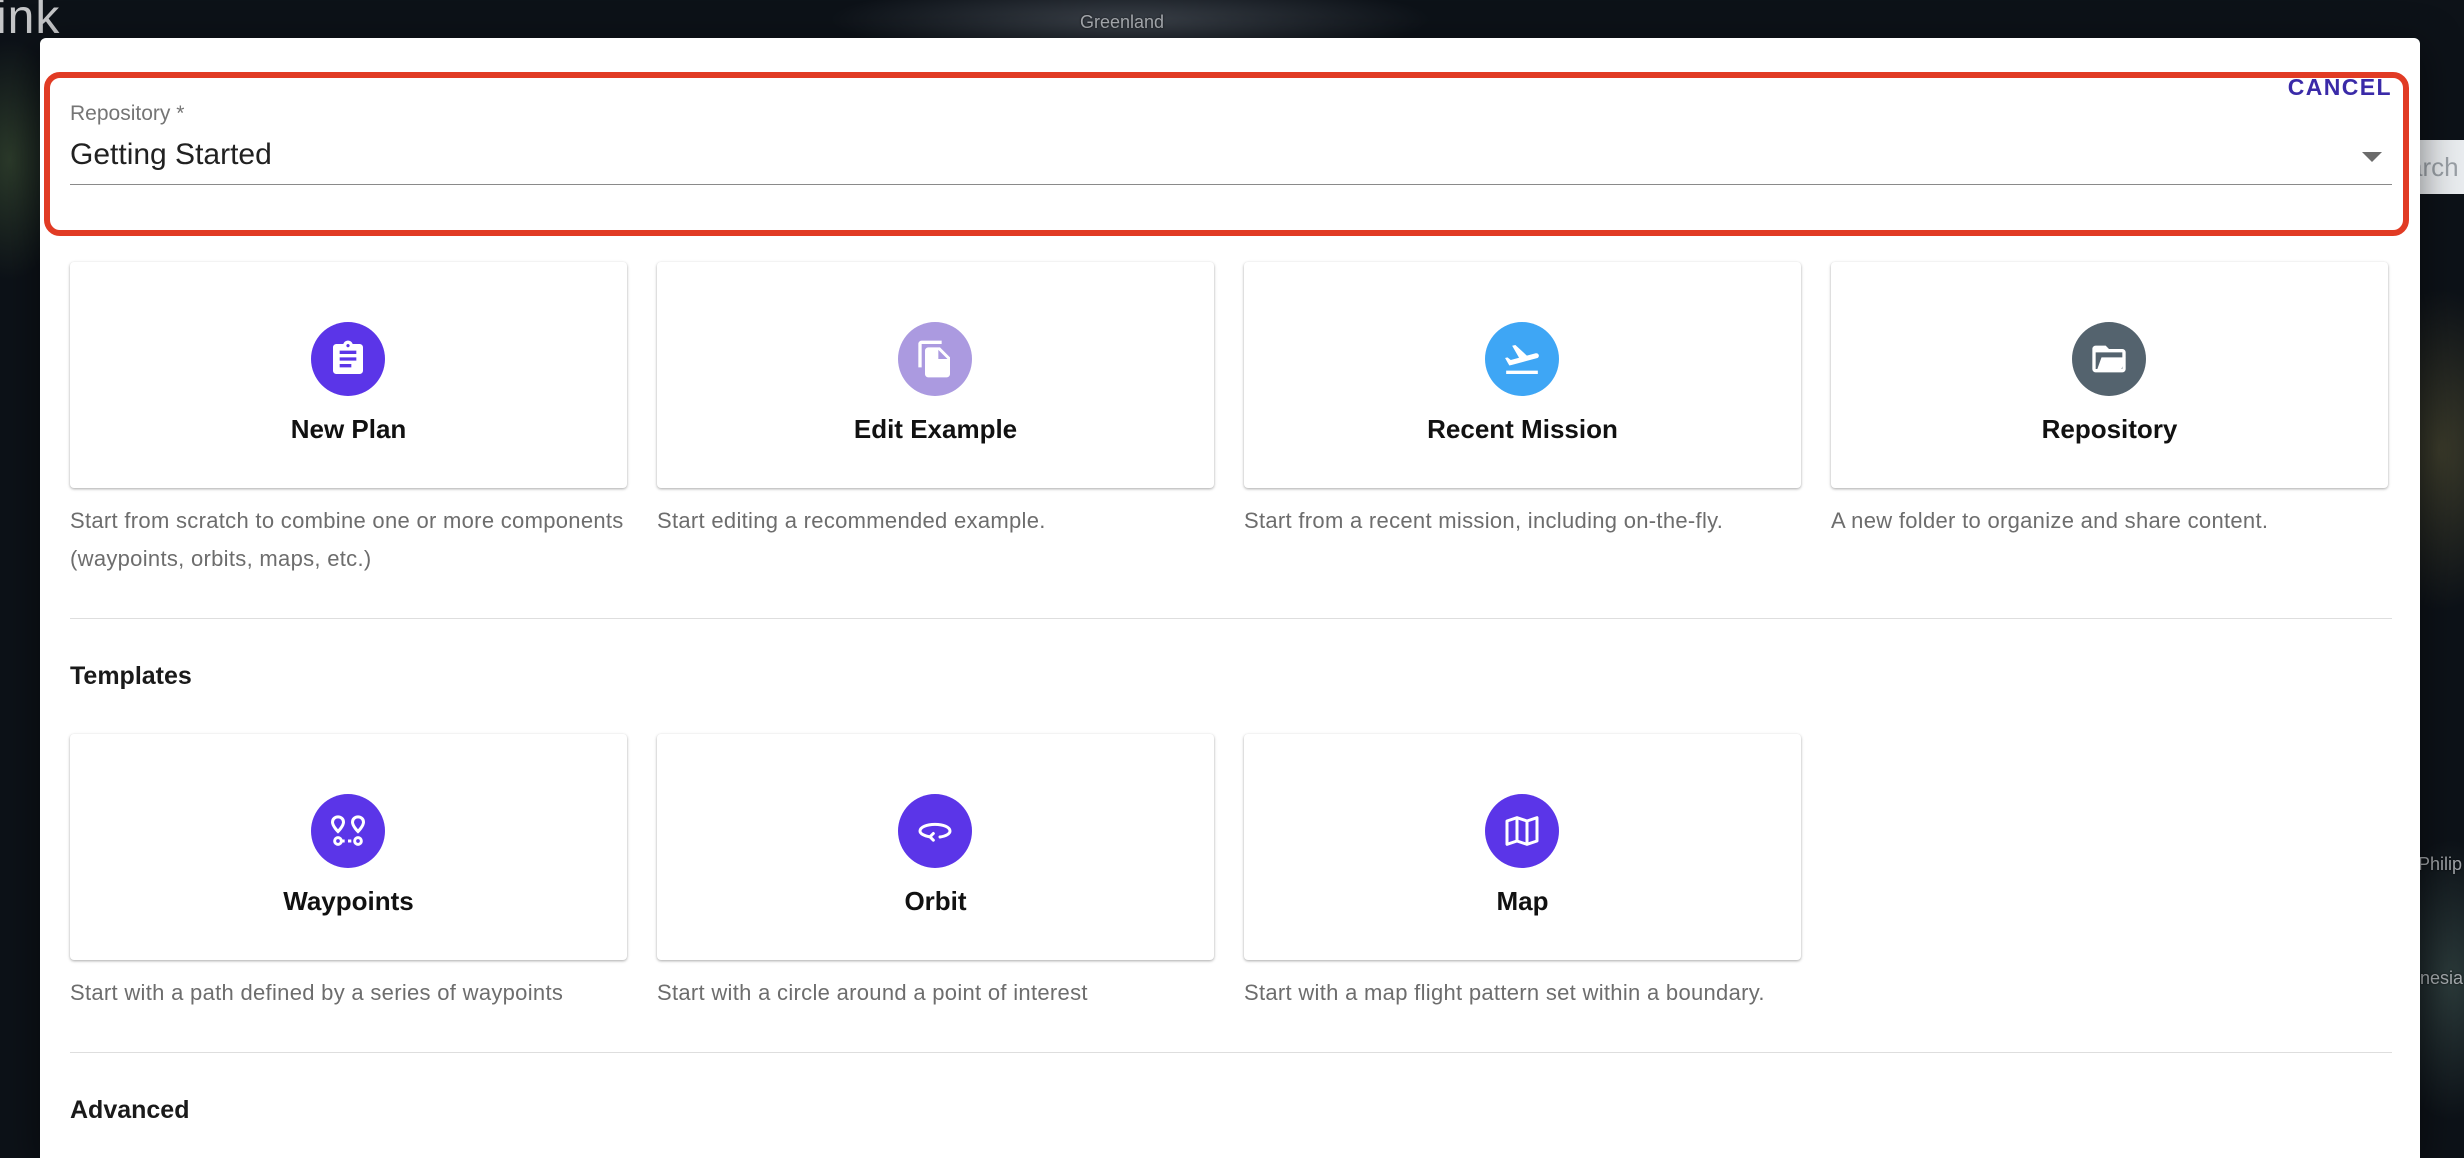 The image size is (2464, 1158). I want to click on card-title: Edit Example, so click(935, 429).